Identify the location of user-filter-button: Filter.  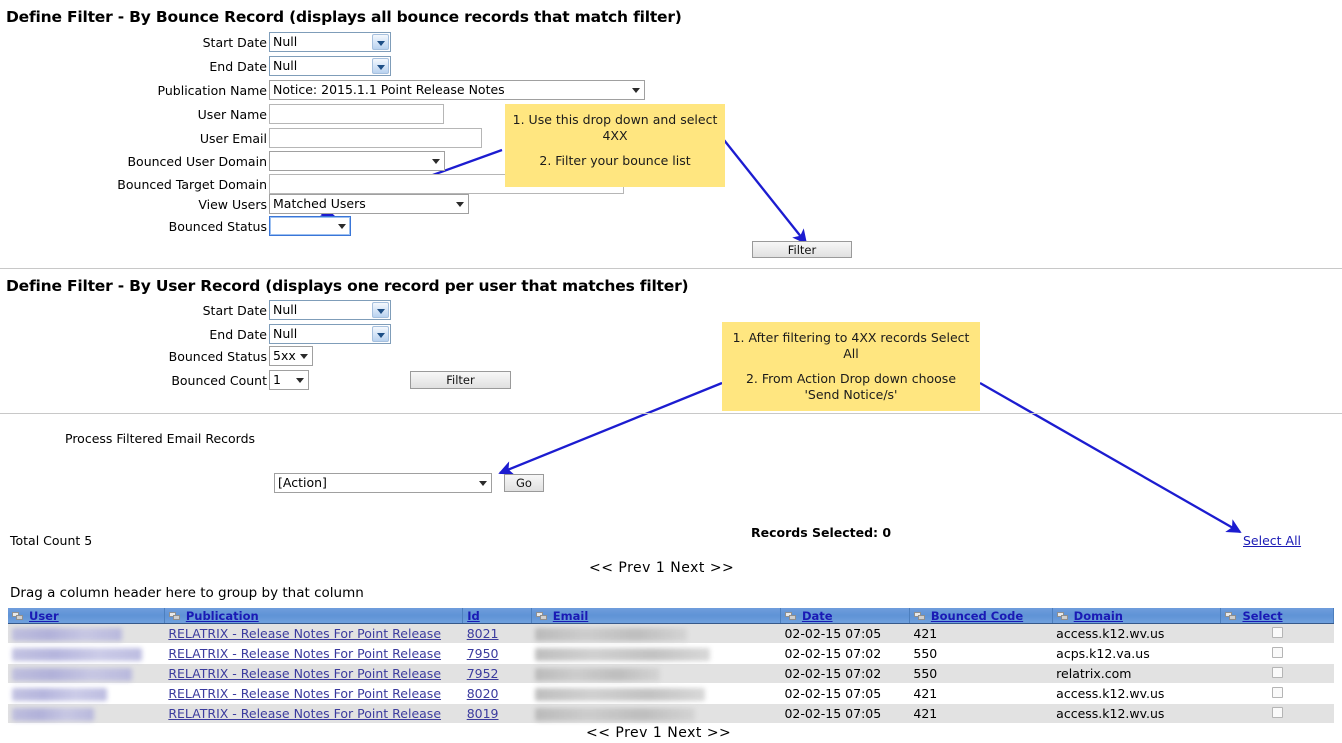
(460, 380).